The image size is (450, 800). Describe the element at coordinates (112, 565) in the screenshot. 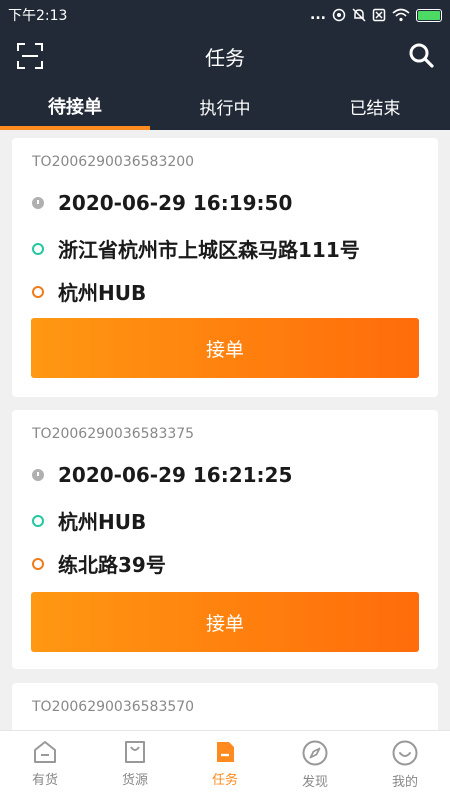

I see `order-destination: 练北路39号` at that location.